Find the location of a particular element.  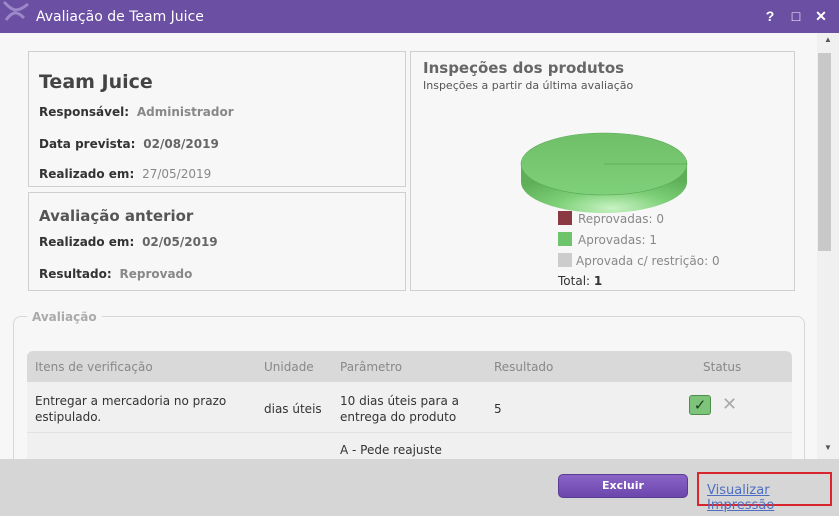

legend-swatch-reprovadas is located at coordinates (565, 218).